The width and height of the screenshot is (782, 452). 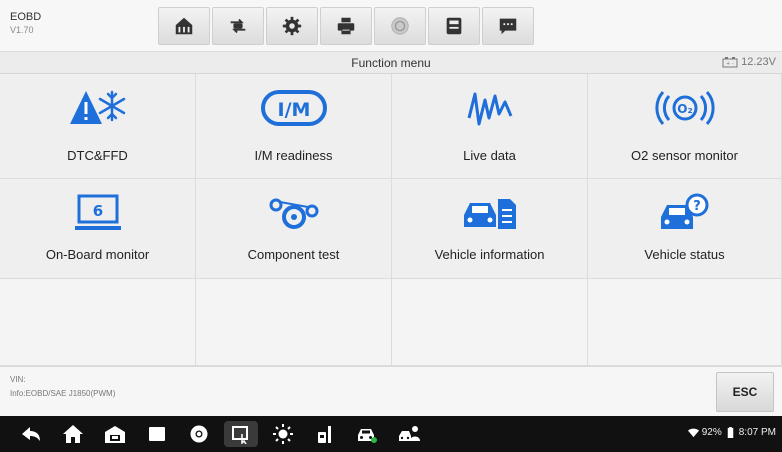 I want to click on home-icon, so click(x=184, y=26).